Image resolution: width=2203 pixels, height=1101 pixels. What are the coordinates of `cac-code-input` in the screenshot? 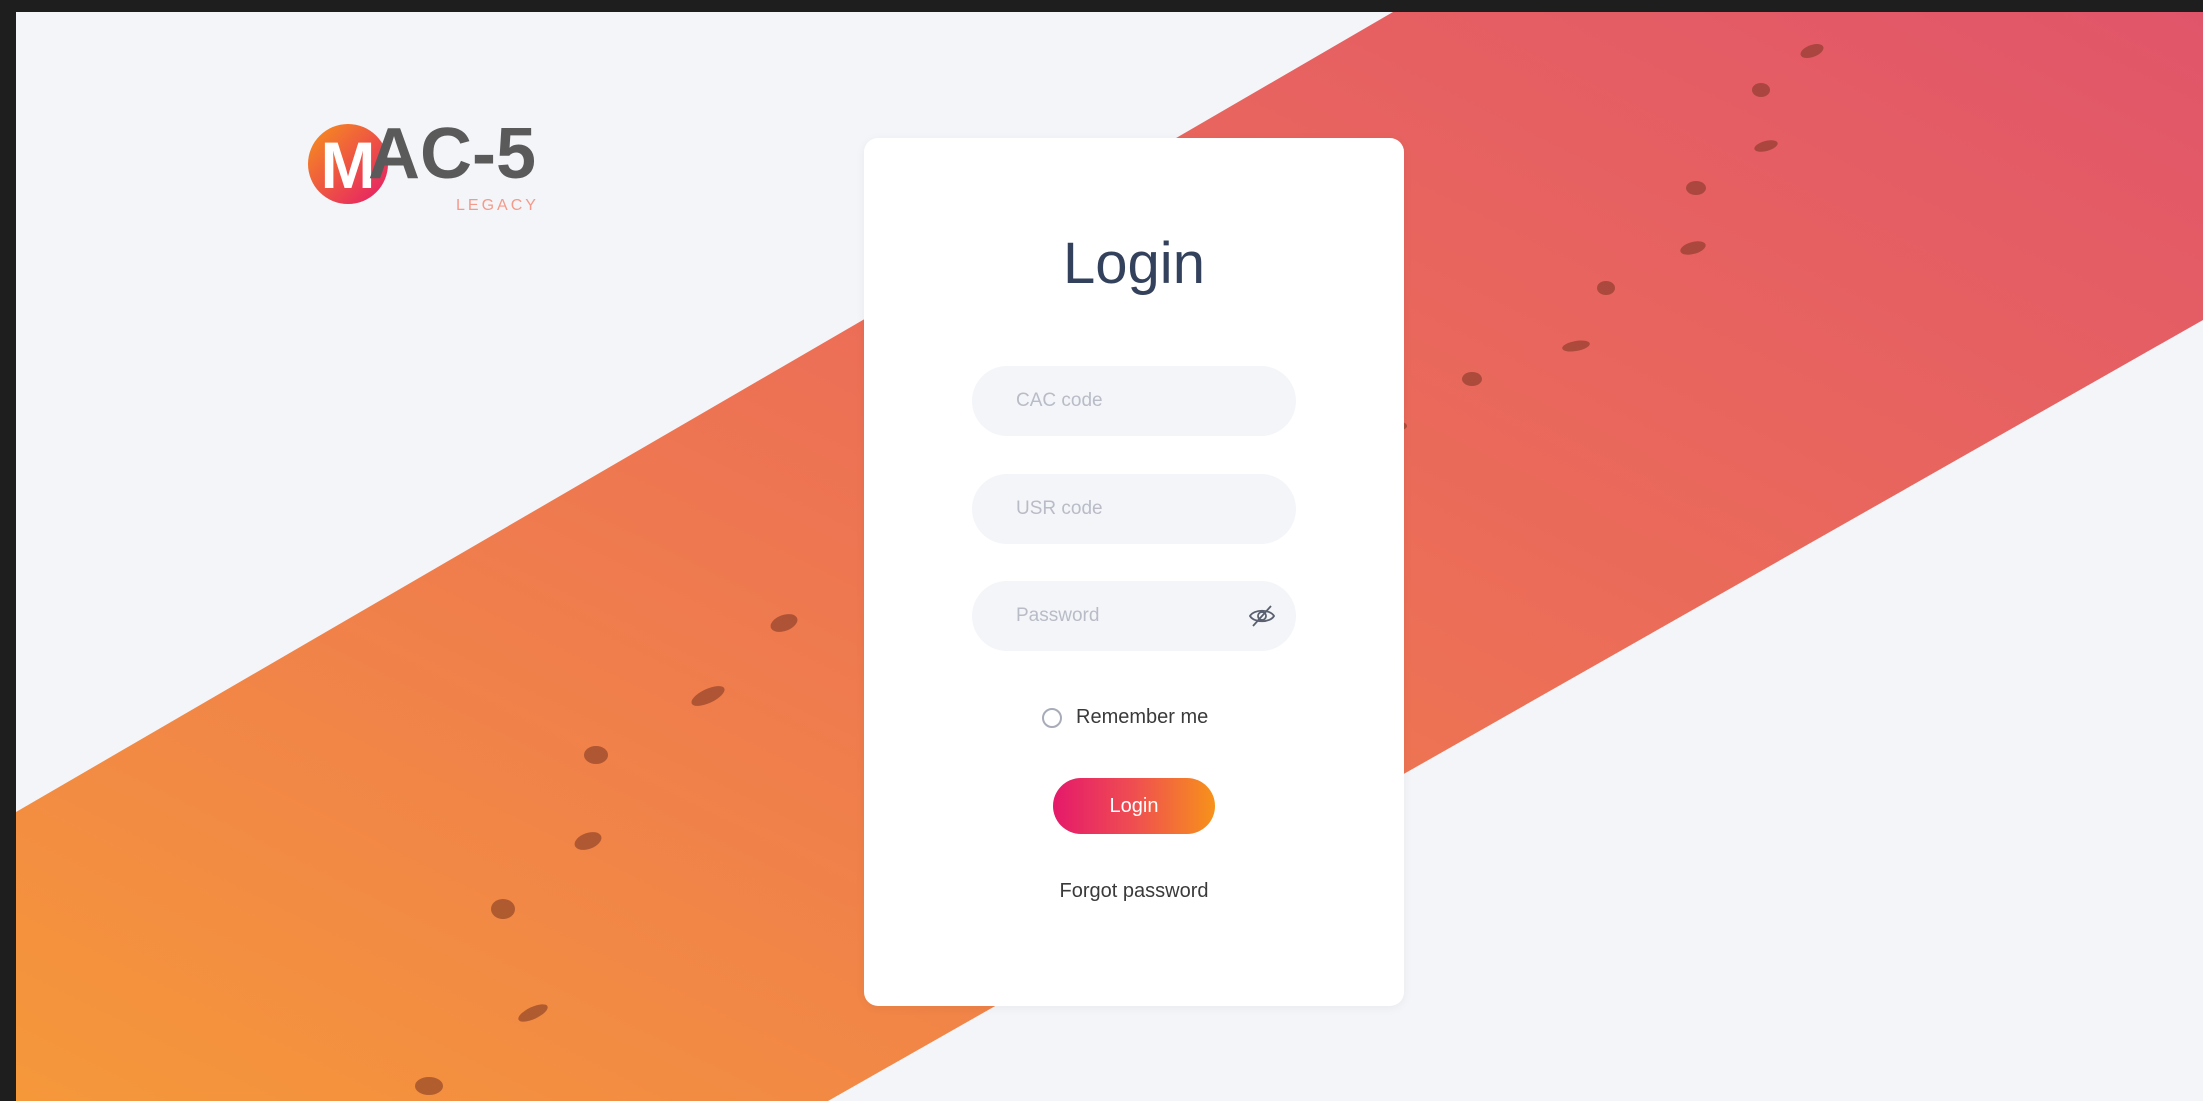 It's located at (1134, 401).